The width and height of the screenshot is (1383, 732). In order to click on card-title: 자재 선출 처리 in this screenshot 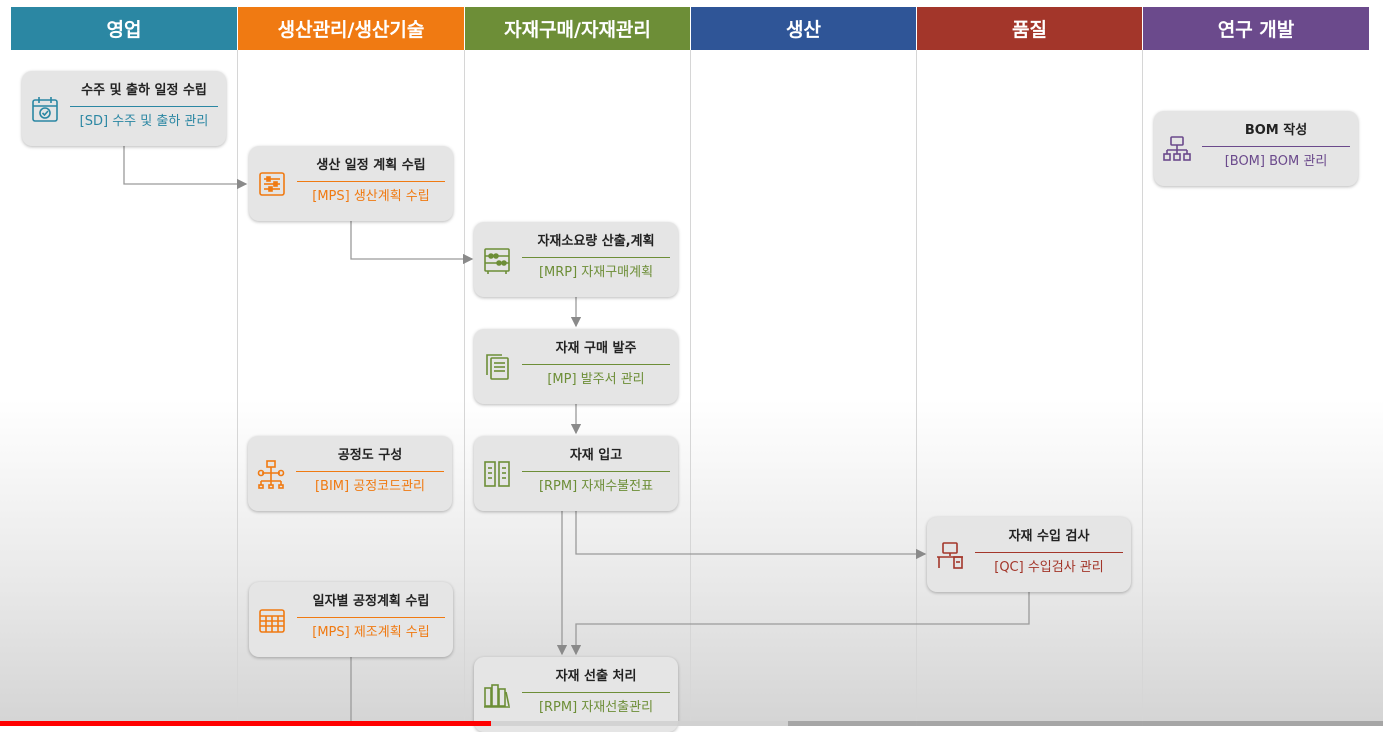, I will do `click(596, 676)`.